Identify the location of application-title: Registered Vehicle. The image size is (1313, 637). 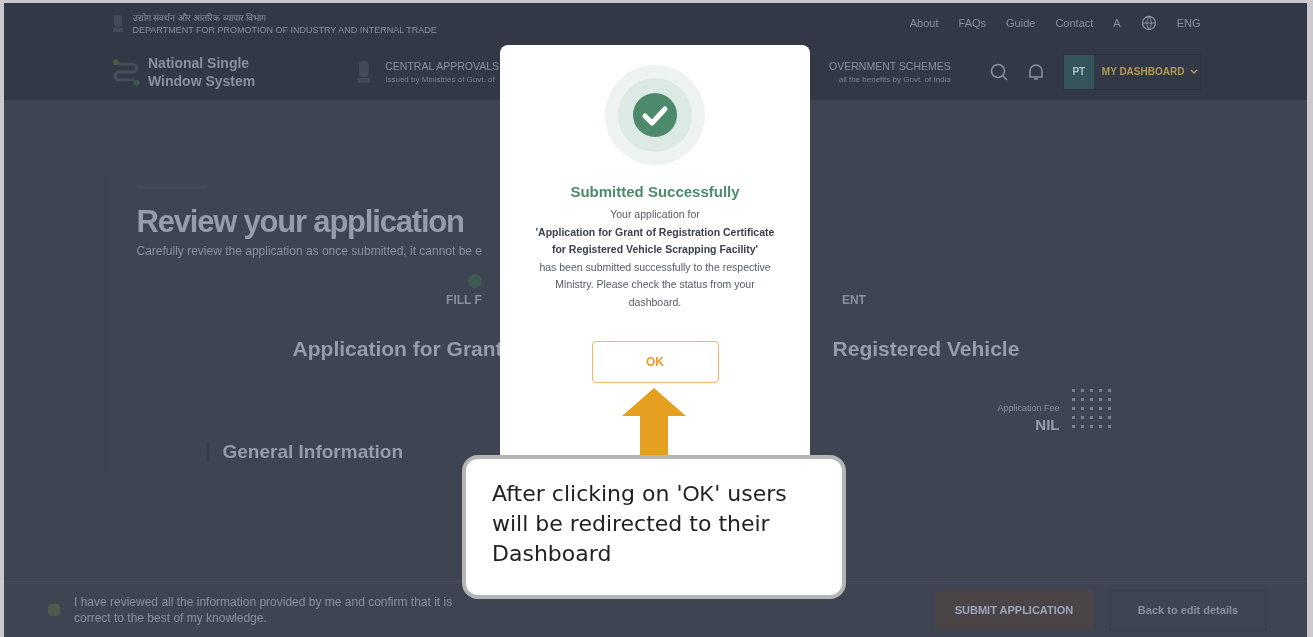
(926, 349).